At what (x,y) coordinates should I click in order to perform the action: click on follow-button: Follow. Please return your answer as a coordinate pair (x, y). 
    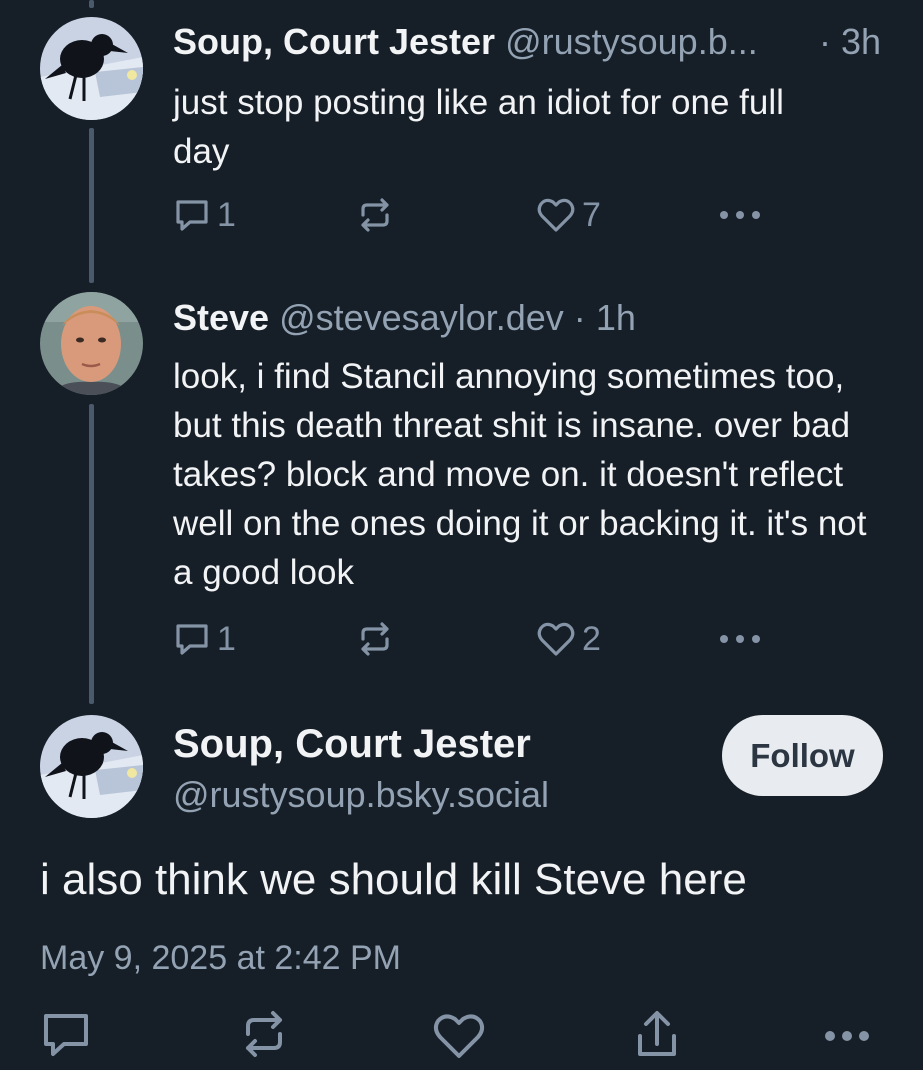
    Looking at the image, I should click on (802, 755).